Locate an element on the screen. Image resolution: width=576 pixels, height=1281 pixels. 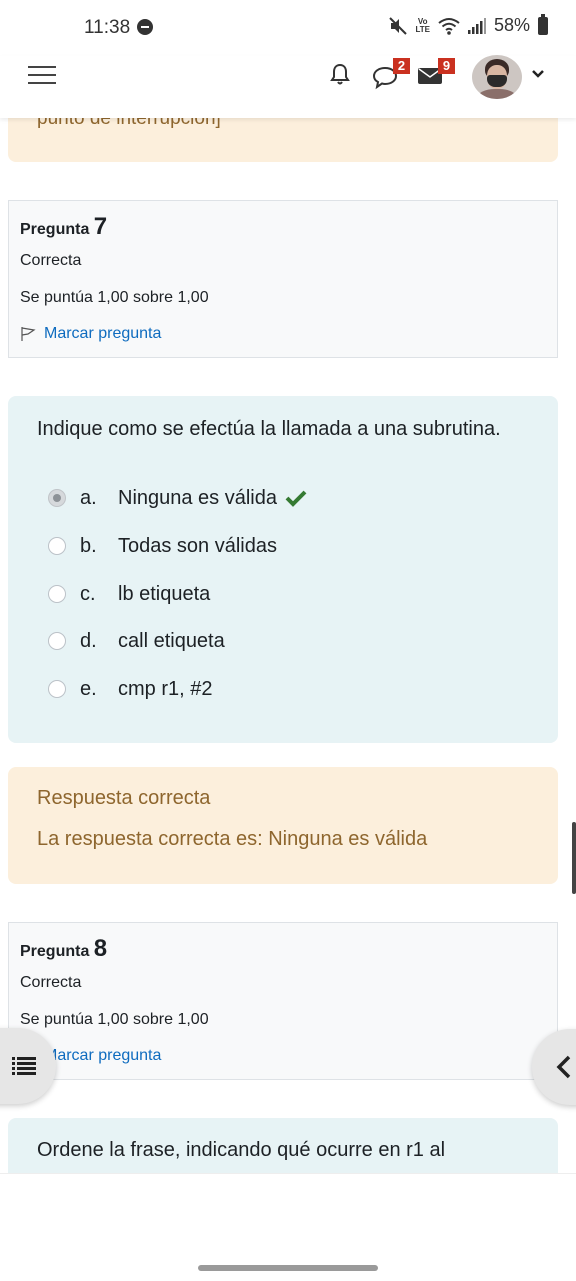
volte-icon: Vo LTE is located at coordinates (422, 25).